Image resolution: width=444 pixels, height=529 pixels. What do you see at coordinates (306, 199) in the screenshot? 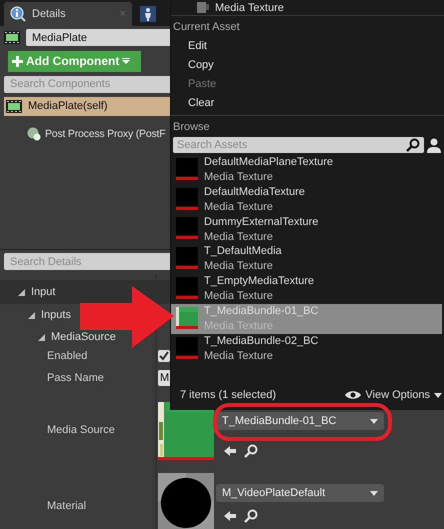
I see `asset-item: DefaultMediaTexture Media Texture` at bounding box center [306, 199].